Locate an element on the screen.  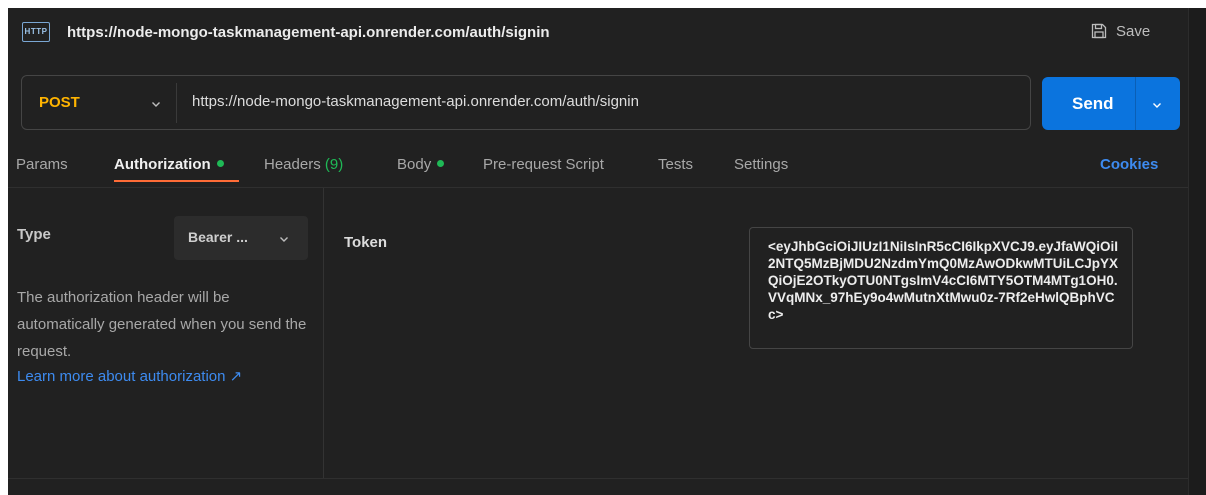
save-label: Save is located at coordinates (1133, 31).